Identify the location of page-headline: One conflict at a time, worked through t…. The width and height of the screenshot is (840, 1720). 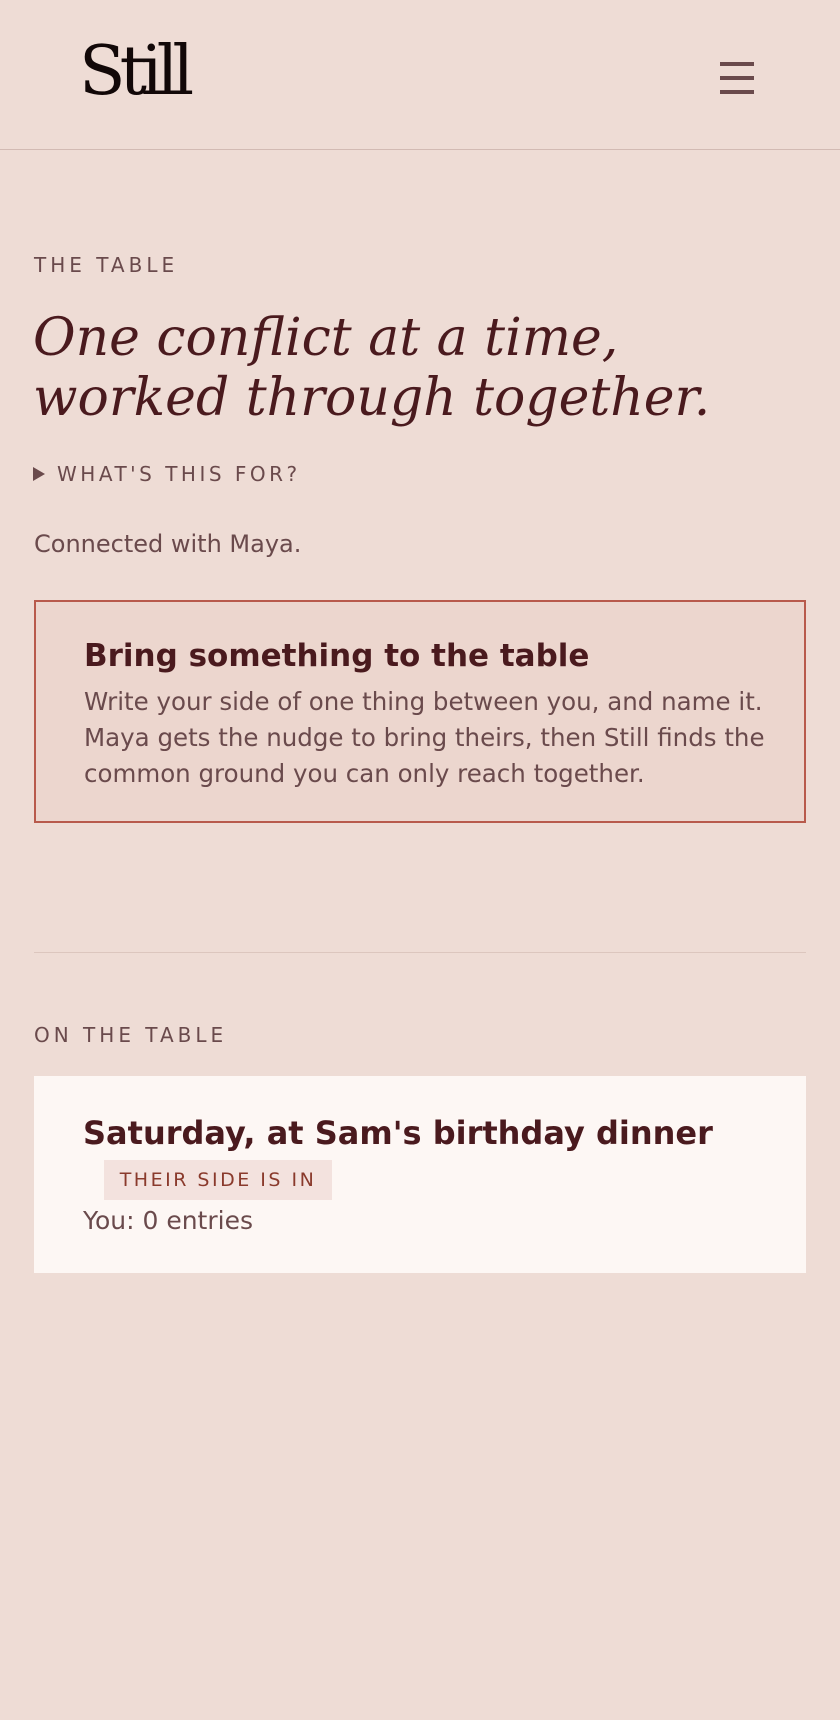
(372, 368).